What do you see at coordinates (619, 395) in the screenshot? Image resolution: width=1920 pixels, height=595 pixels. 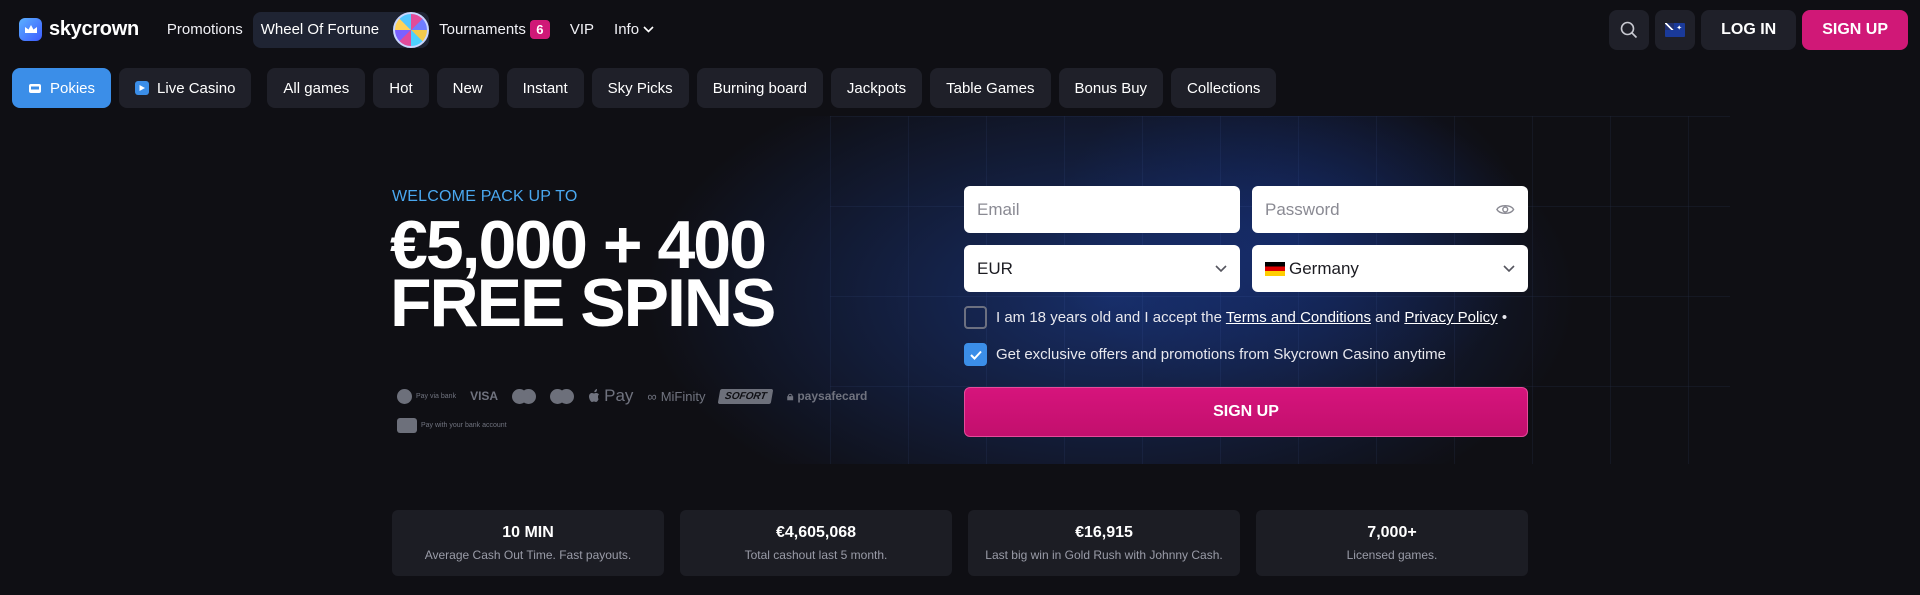 I see `apple-pay-text: Pay` at bounding box center [619, 395].